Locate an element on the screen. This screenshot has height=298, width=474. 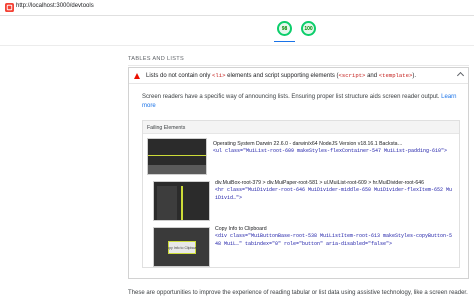
audit-title-code: <template> is located at coordinates (395, 75).